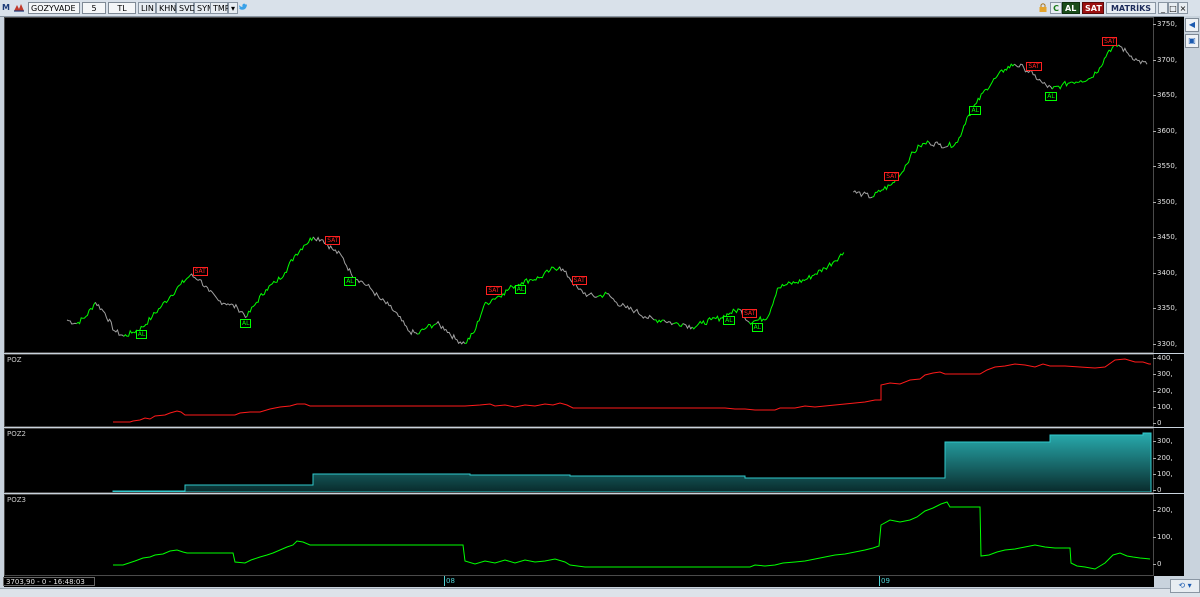 This screenshot has width=1200, height=597. What do you see at coordinates (1192, 25) in the screenshot?
I see `arrow-left-icon: ◀` at bounding box center [1192, 25].